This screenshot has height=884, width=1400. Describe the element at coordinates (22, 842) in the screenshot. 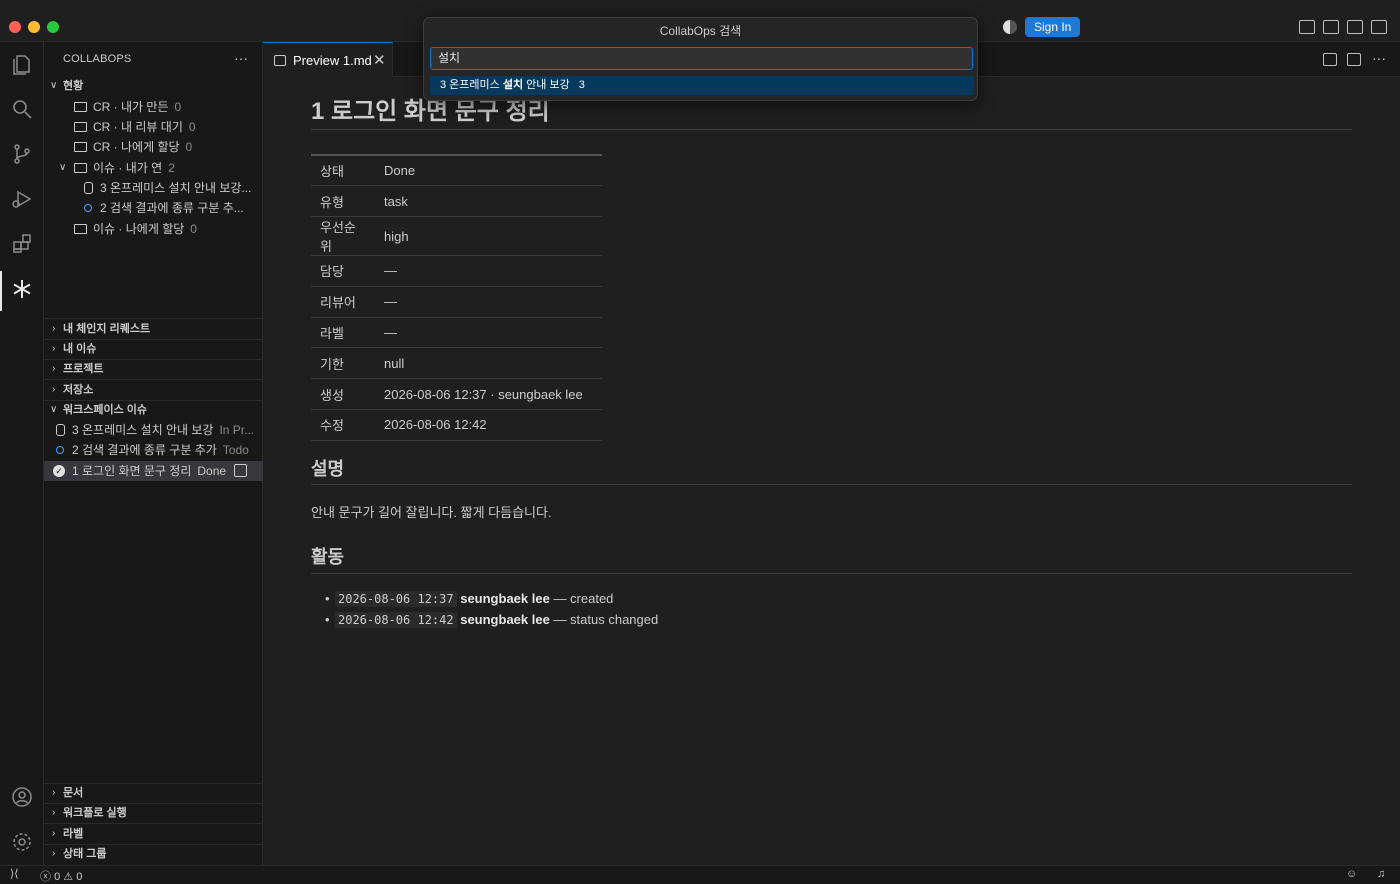

I see `settings-gear-icon` at that location.